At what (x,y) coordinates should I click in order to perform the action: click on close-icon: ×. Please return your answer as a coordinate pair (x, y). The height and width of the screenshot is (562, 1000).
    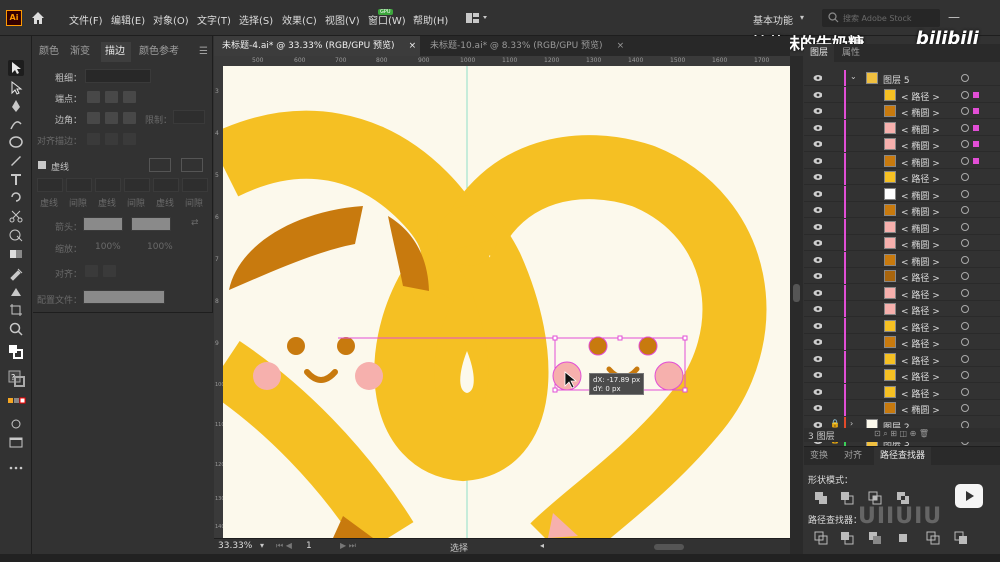
    Looking at the image, I should click on (621, 46).